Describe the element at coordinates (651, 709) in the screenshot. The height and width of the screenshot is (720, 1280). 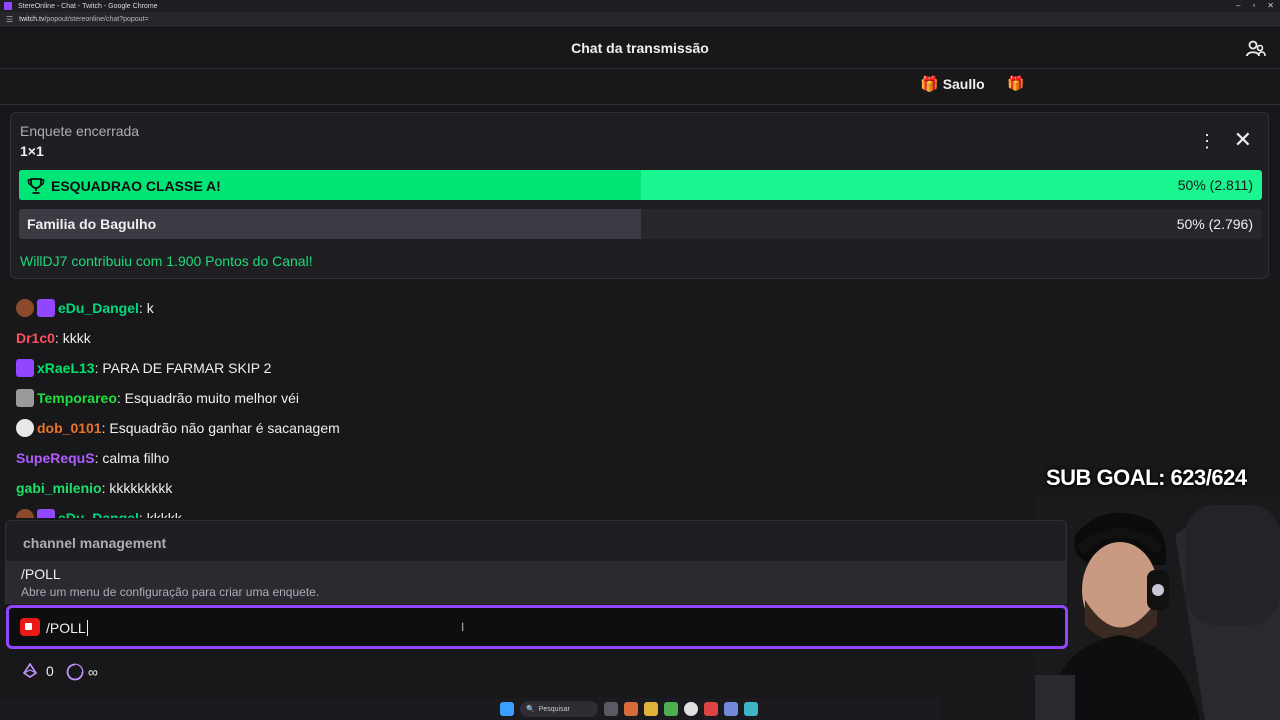
I see `file-explorer-icon` at that location.